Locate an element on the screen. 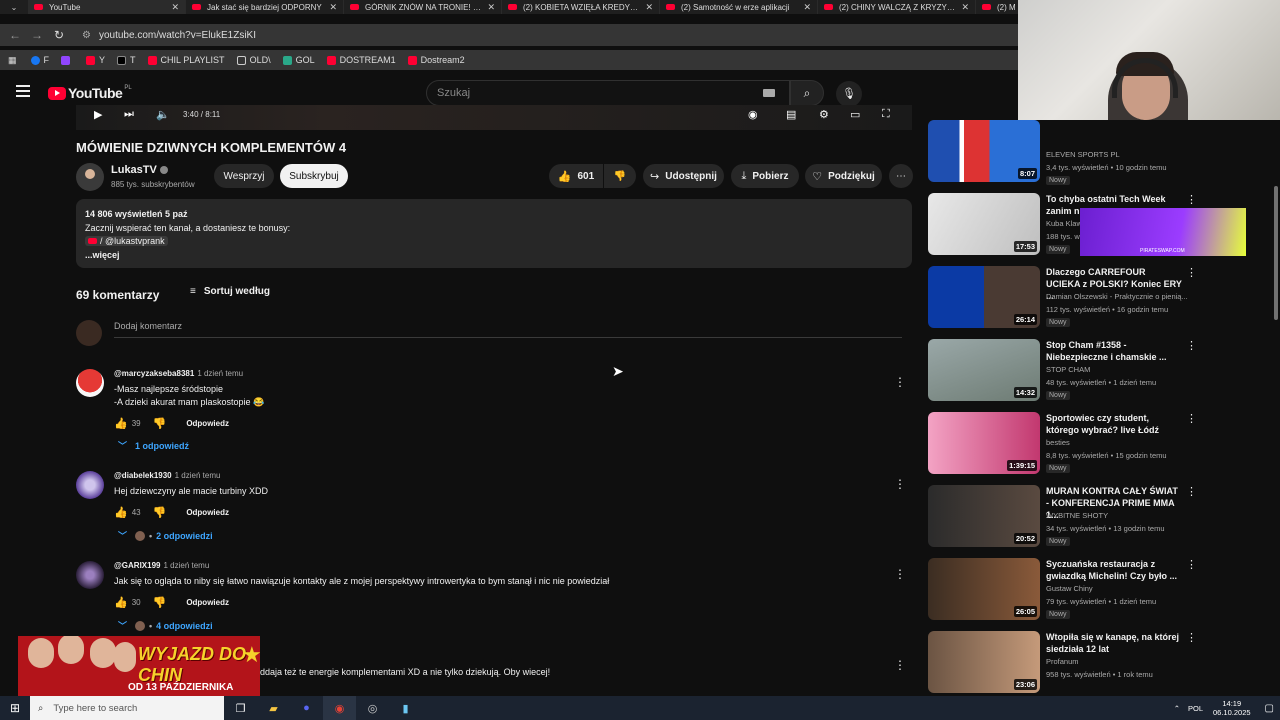  play-icon: ▶ is located at coordinates (98, 114).